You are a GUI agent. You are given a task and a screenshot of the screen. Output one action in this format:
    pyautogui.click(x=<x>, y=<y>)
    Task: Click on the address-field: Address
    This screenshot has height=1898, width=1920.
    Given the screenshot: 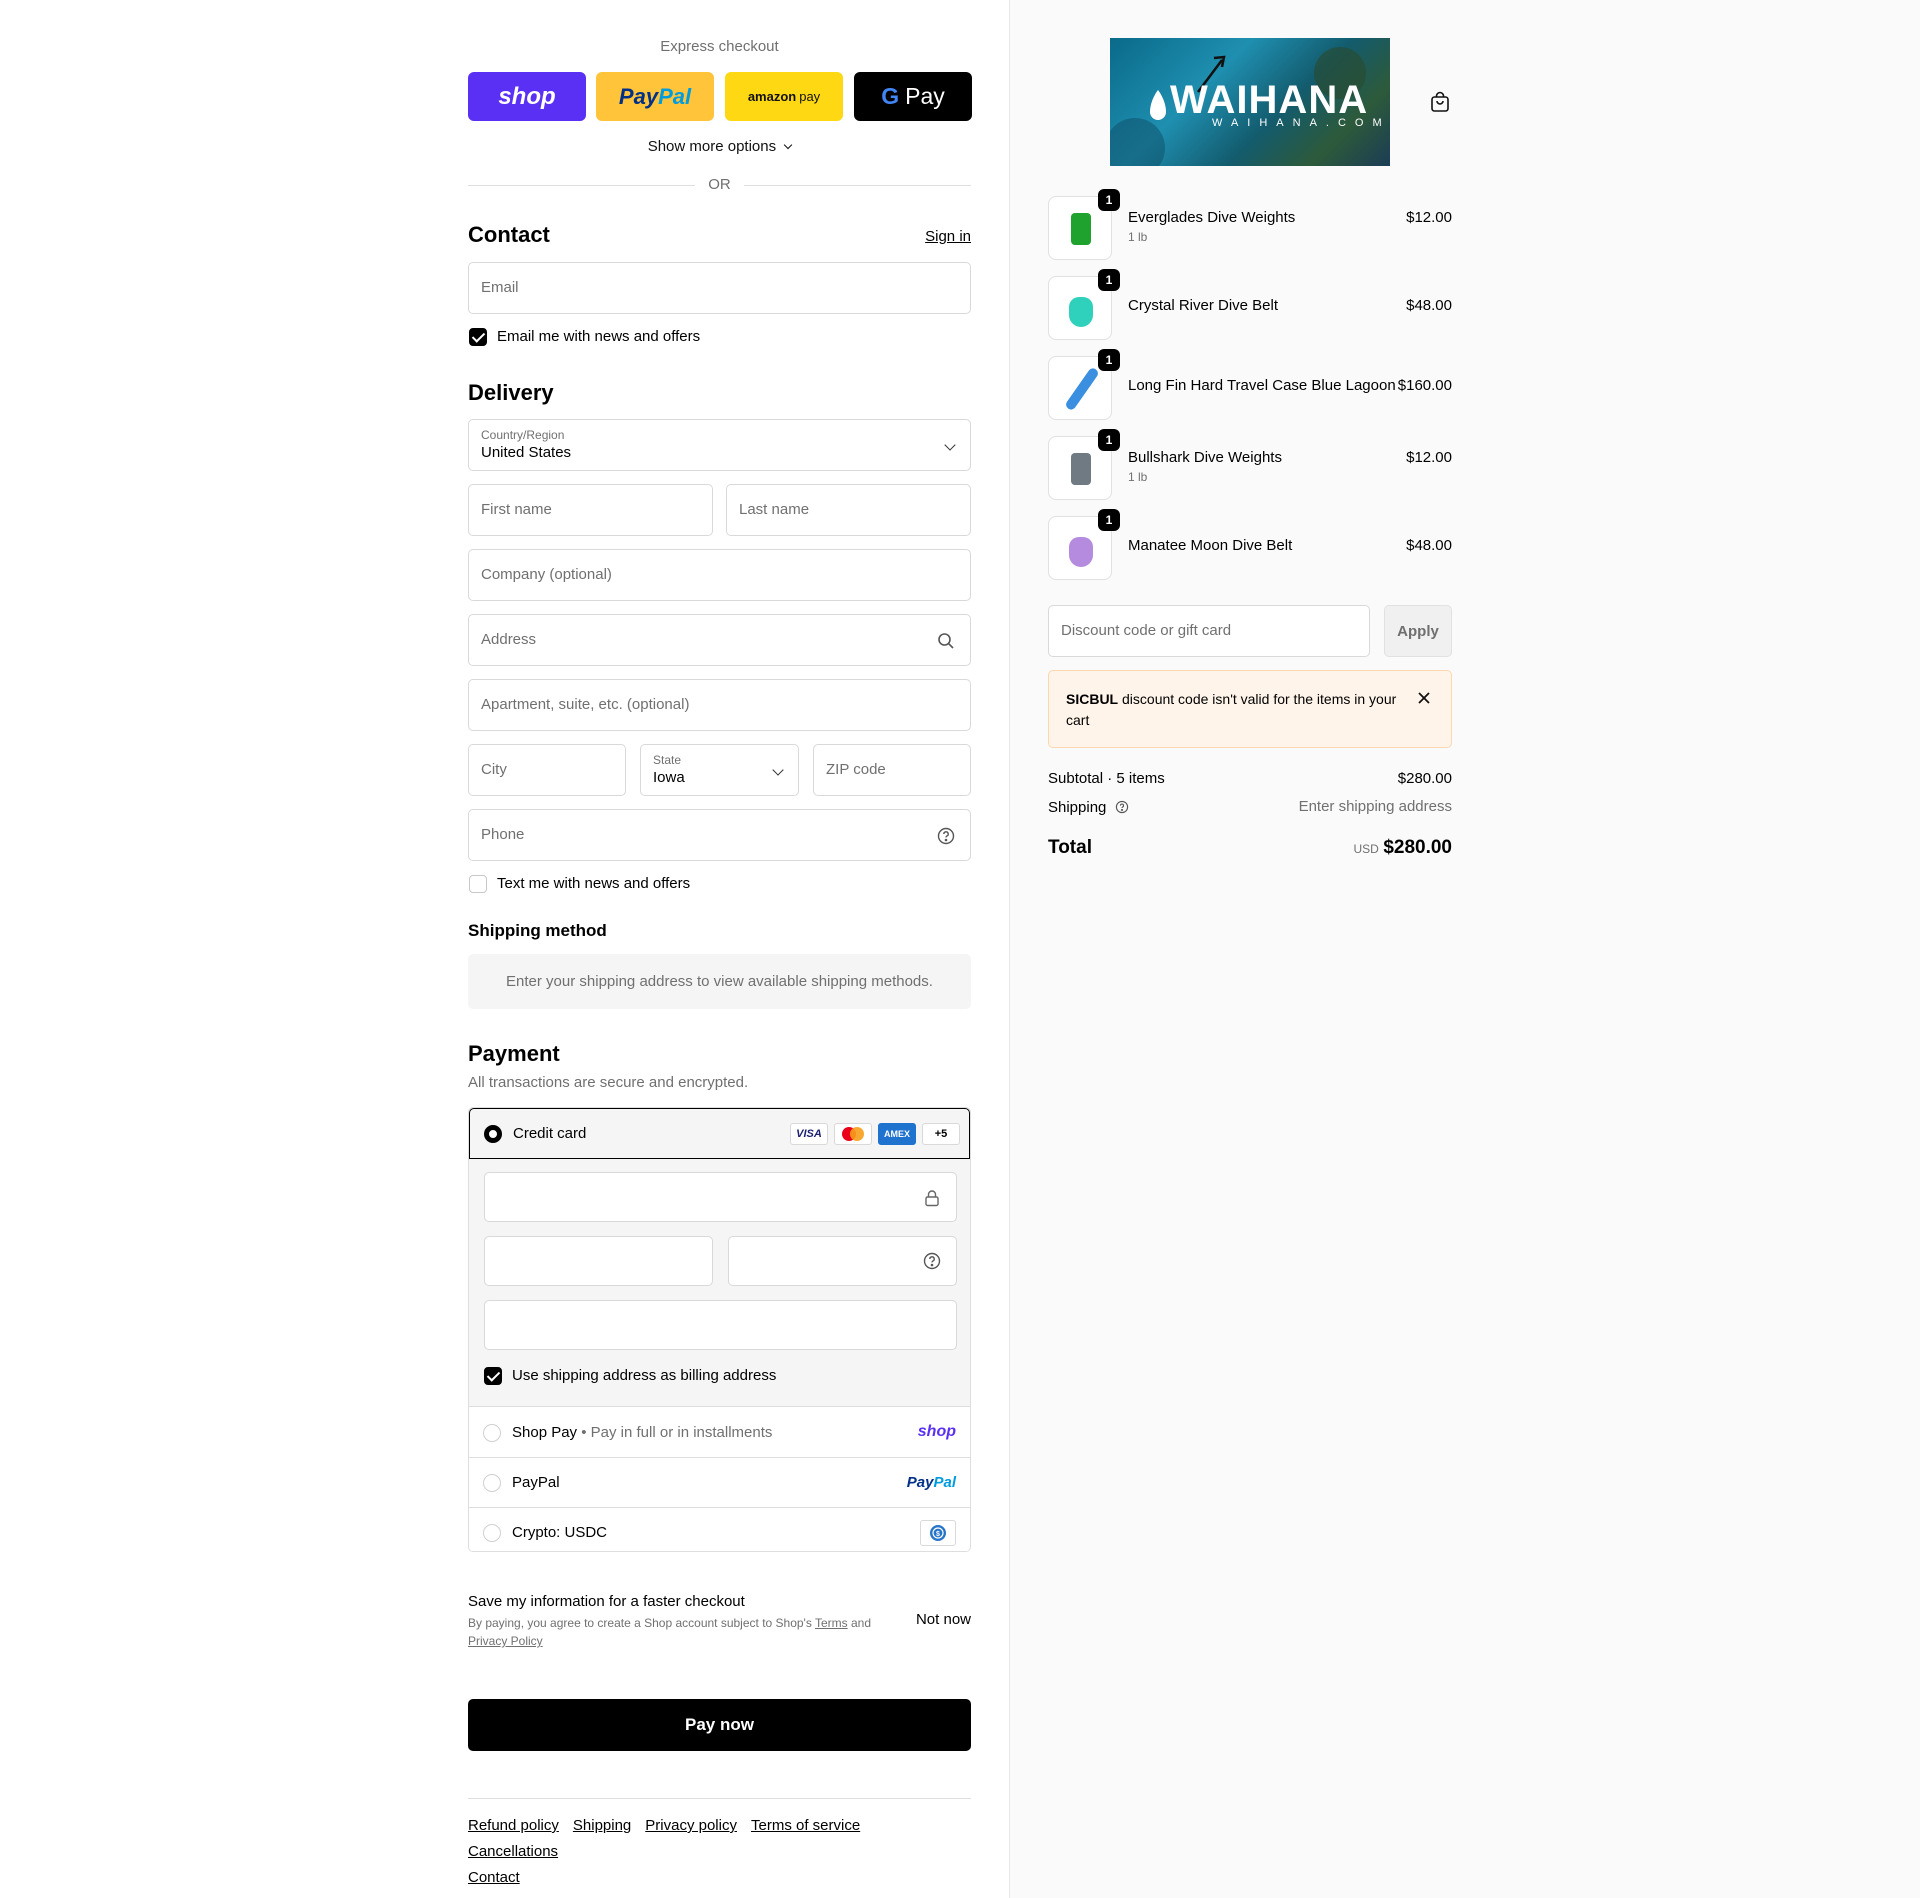 What is the action you would take?
    pyautogui.click(x=719, y=640)
    